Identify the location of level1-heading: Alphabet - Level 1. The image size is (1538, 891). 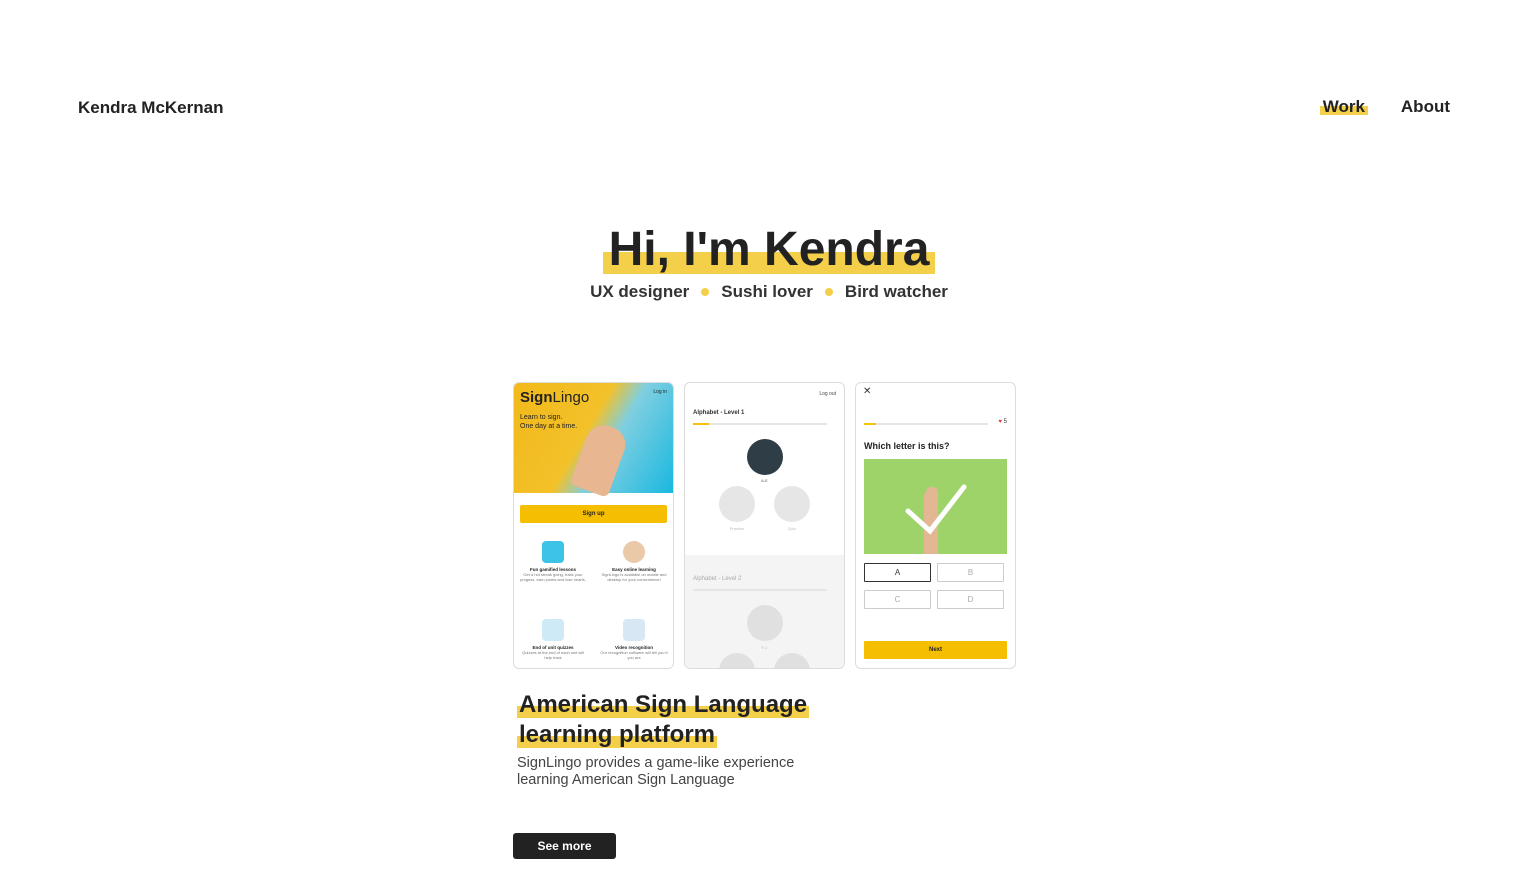
(719, 413).